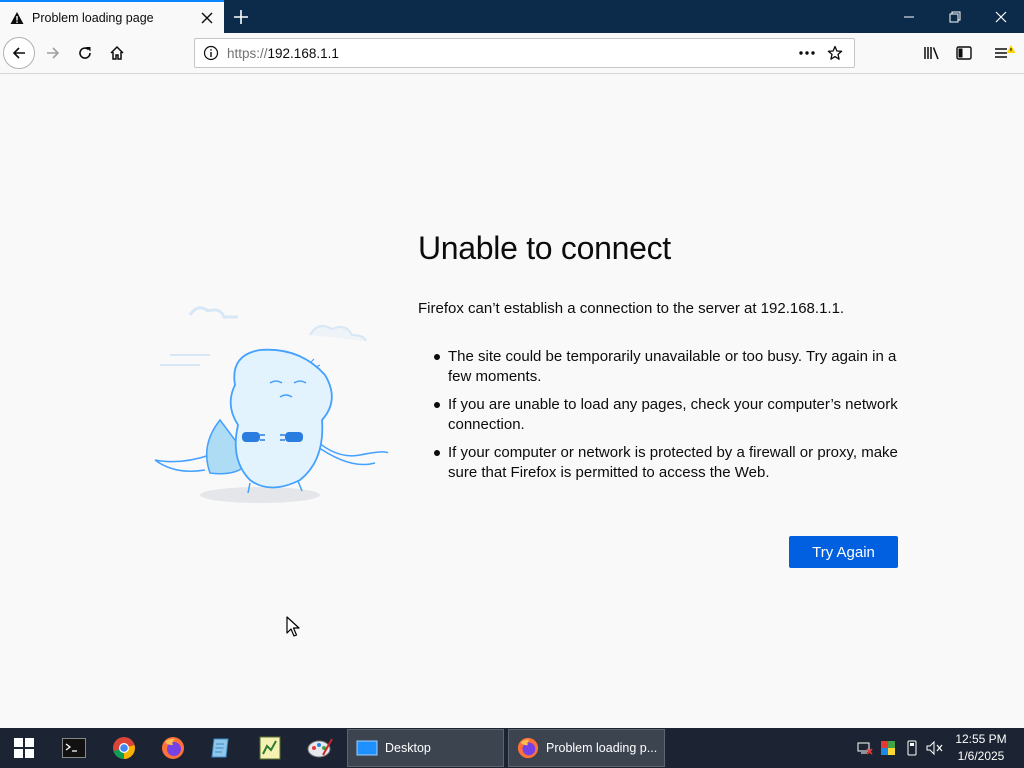 This screenshot has height=768, width=1024. What do you see at coordinates (24, 748) in the screenshot?
I see `windows-start-icon` at bounding box center [24, 748].